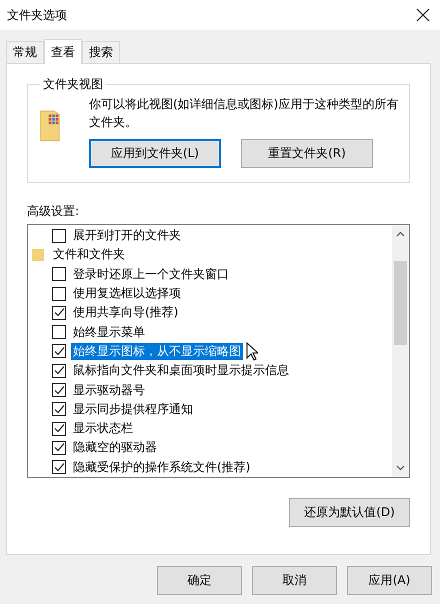 The height and width of the screenshot is (604, 440). Describe the element at coordinates (127, 235) in the screenshot. I see `setting-item: 展开到打开的文件夹` at that location.